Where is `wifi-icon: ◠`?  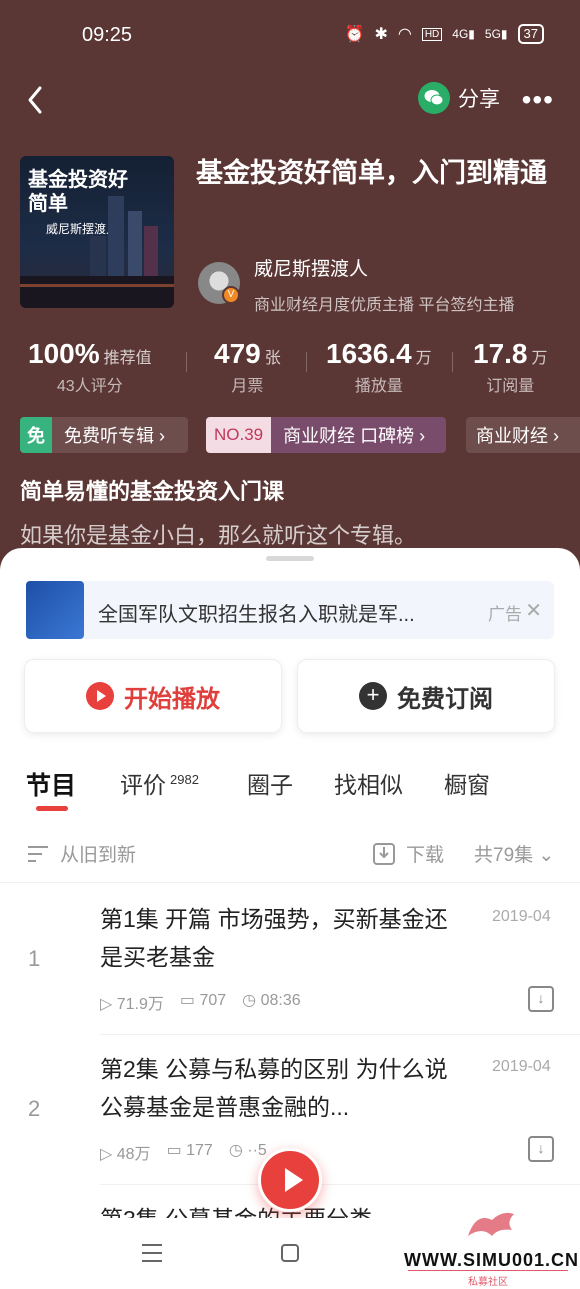 wifi-icon: ◠ is located at coordinates (404, 34).